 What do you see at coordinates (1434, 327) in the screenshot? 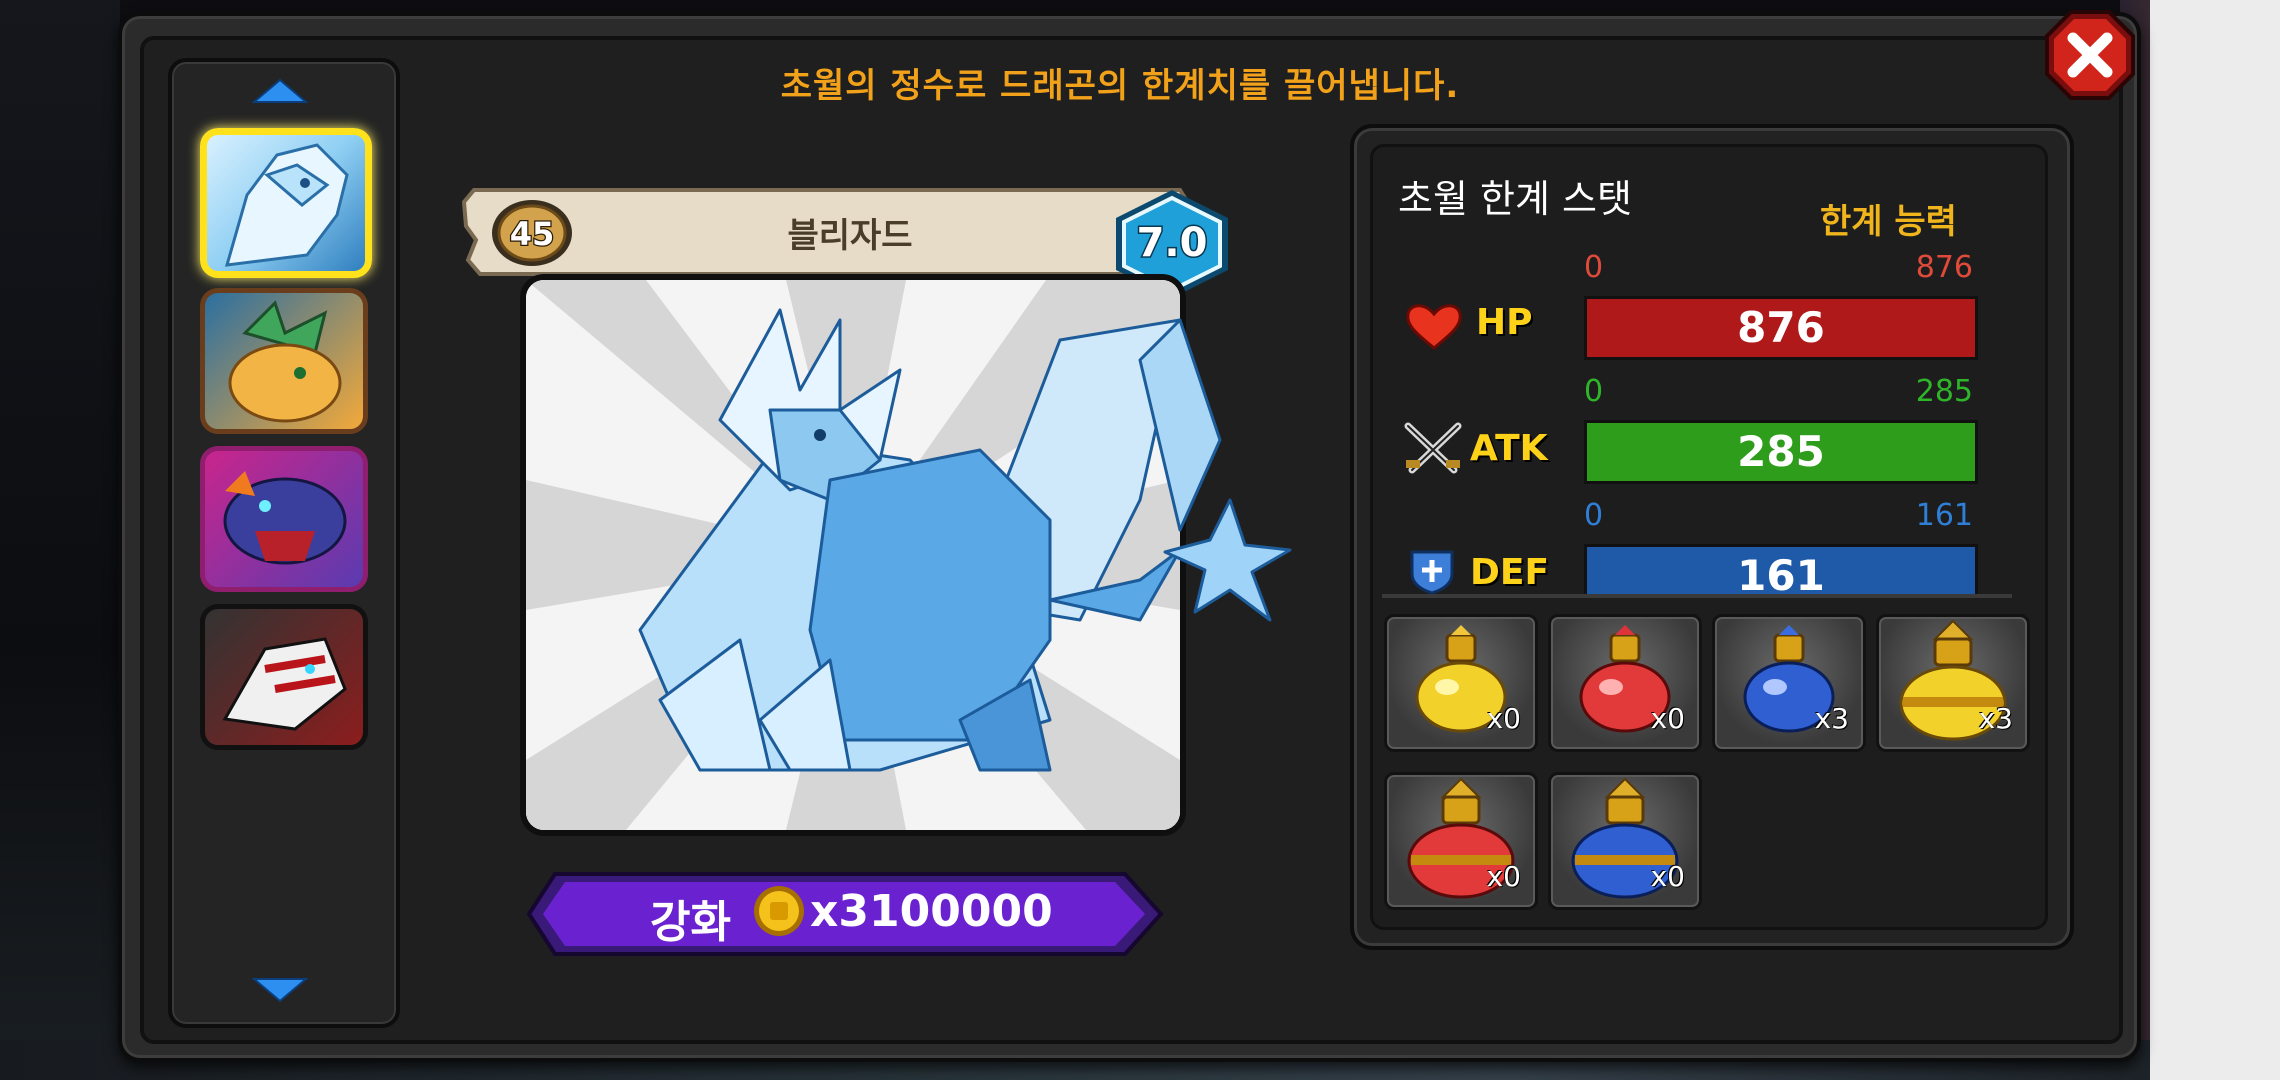
I see `heart-icon` at bounding box center [1434, 327].